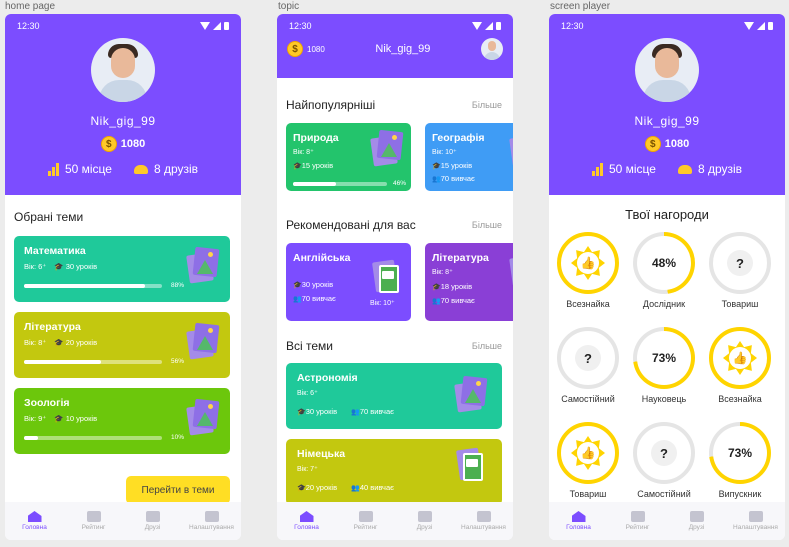 The width and height of the screenshot is (789, 547). Describe the element at coordinates (178, 490) in the screenshot. I see `go-to-topics-button: Перейти в теми` at that location.